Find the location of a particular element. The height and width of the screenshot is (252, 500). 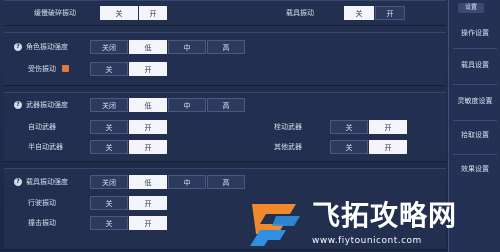

drive-vibration-off: 关 is located at coordinates (109, 203).